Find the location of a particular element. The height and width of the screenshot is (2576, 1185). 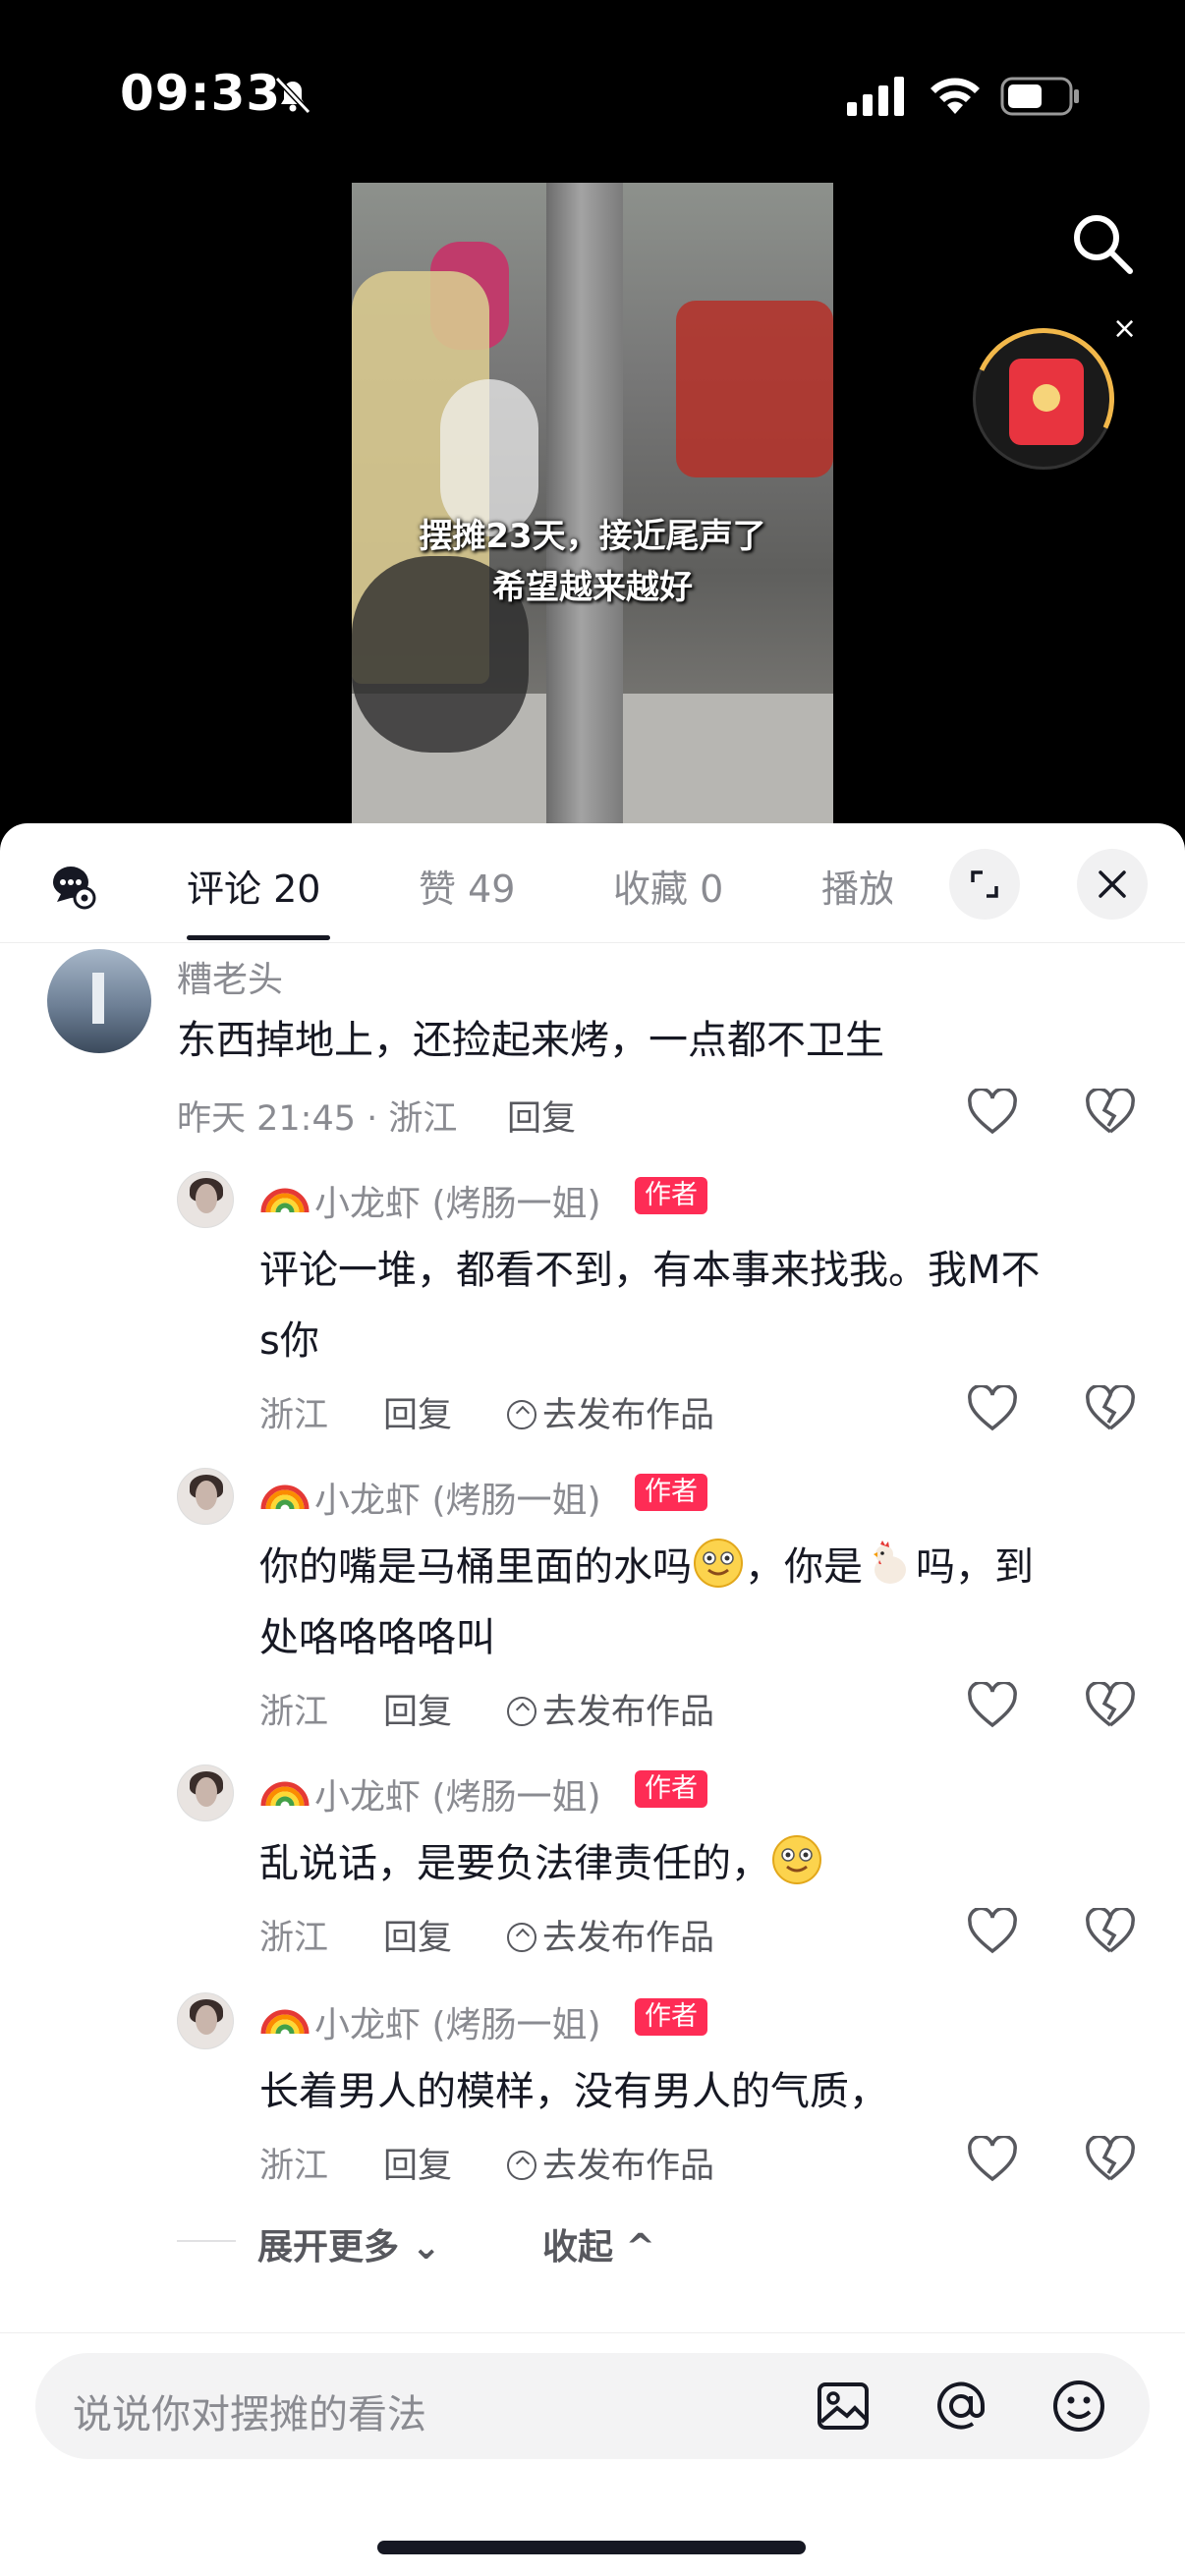

mention-icon is located at coordinates (961, 2406).